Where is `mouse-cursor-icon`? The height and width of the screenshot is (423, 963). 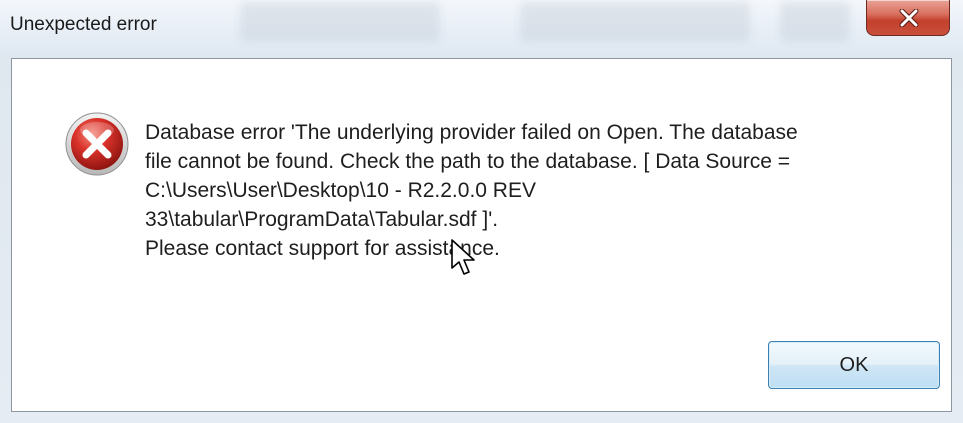 mouse-cursor-icon is located at coordinates (463, 257).